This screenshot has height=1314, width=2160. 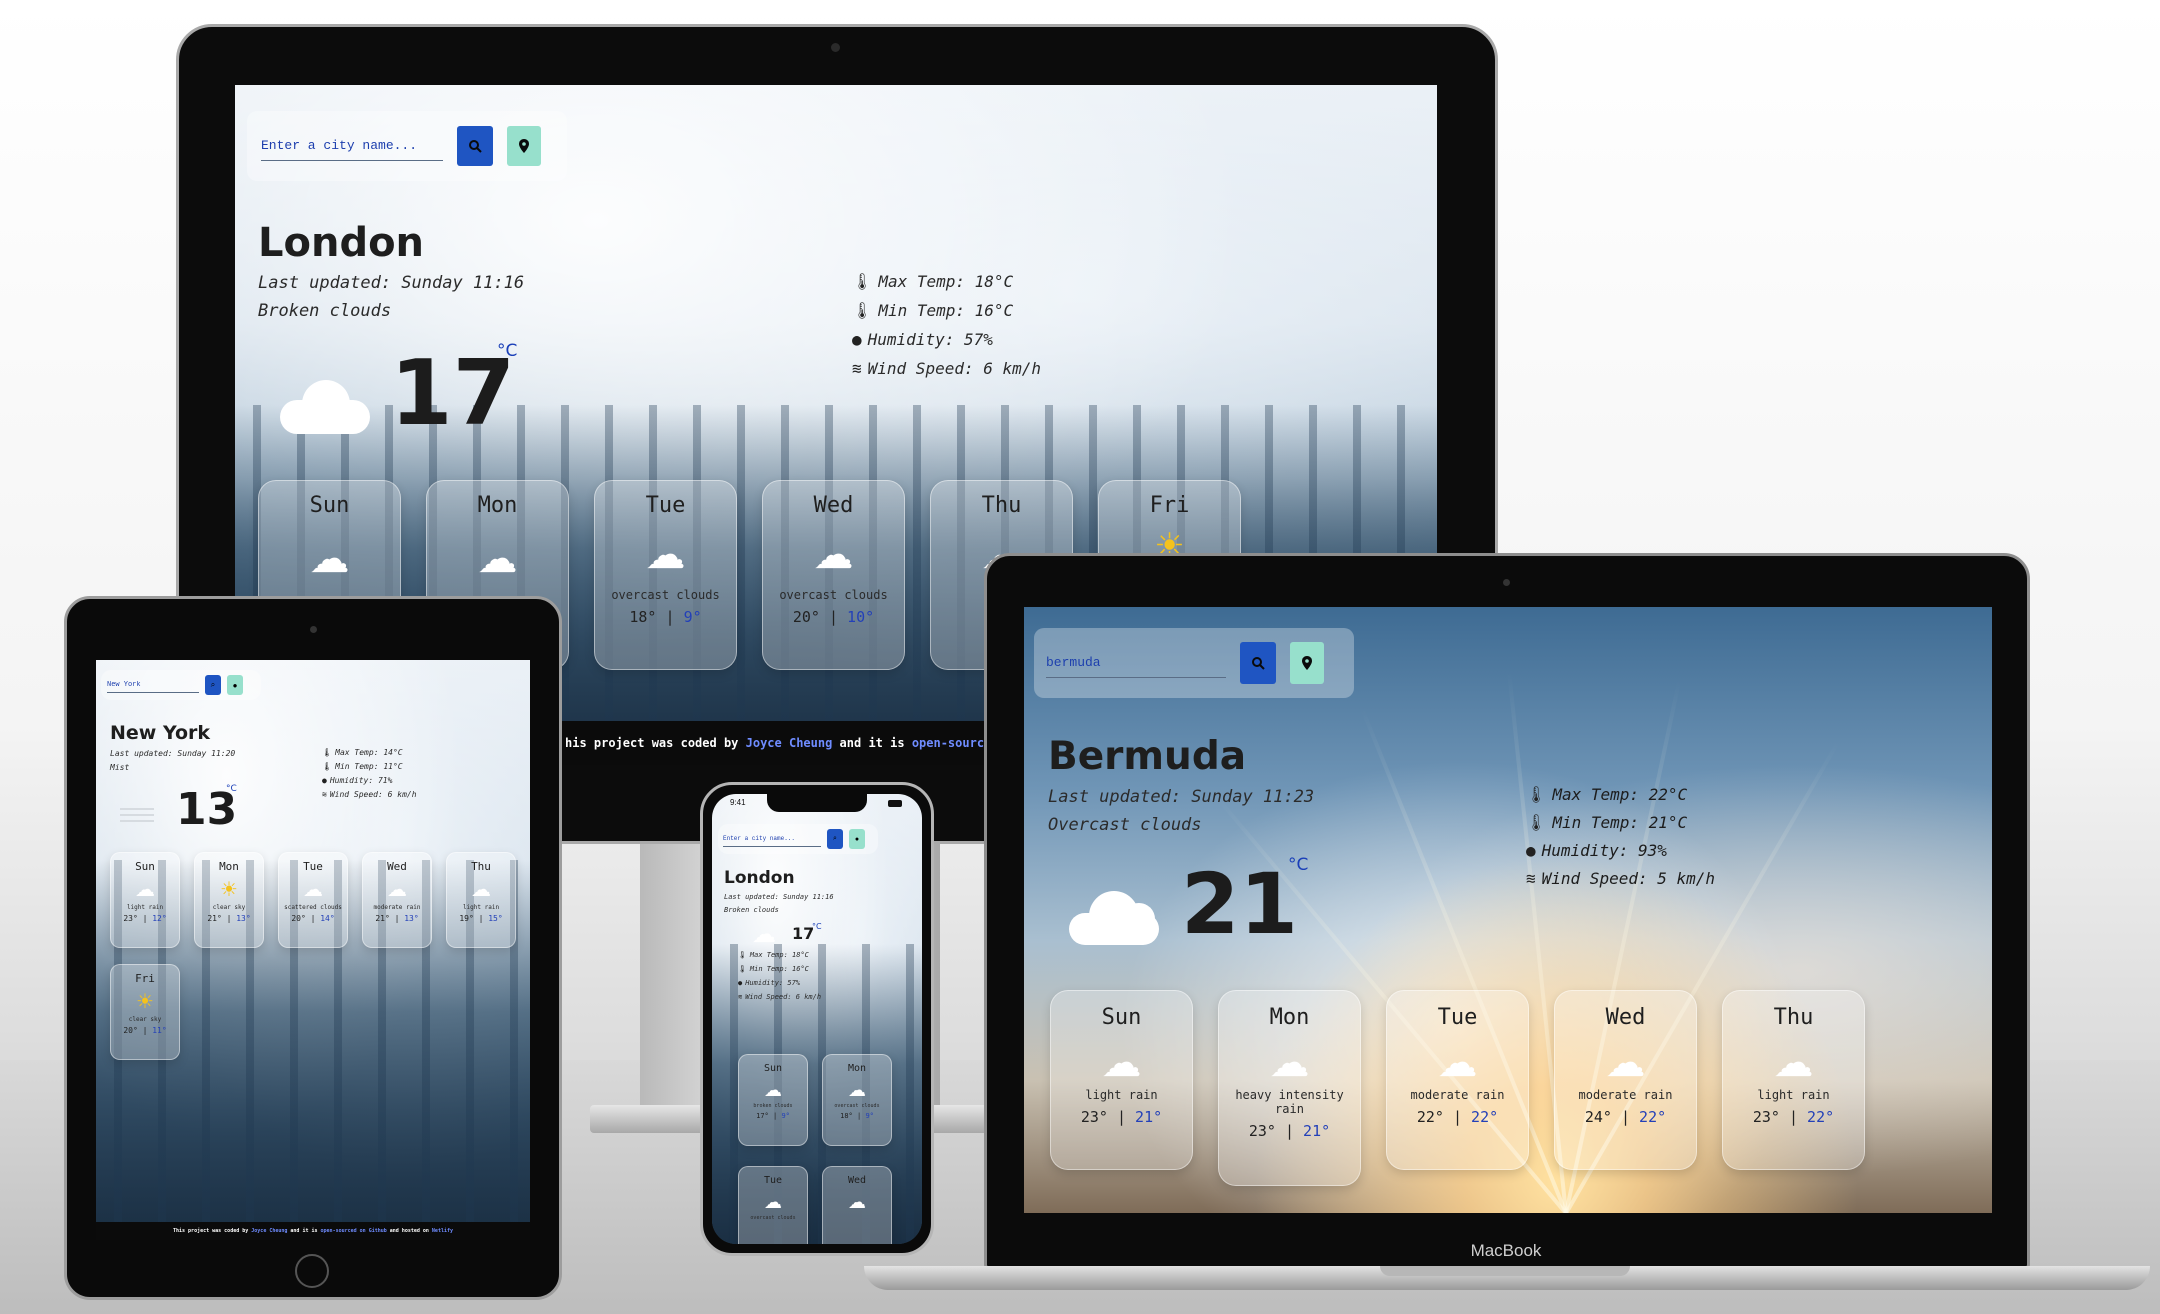 I want to click on ipad-location-button: ●, so click(x=235, y=685).